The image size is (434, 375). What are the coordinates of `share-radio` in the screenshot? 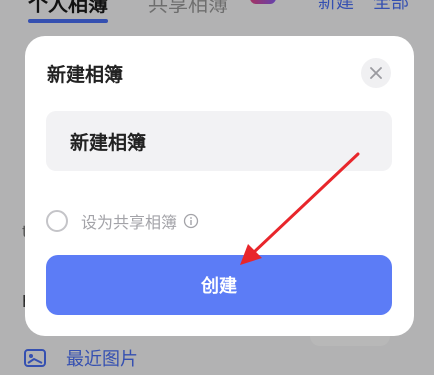 It's located at (57, 221).